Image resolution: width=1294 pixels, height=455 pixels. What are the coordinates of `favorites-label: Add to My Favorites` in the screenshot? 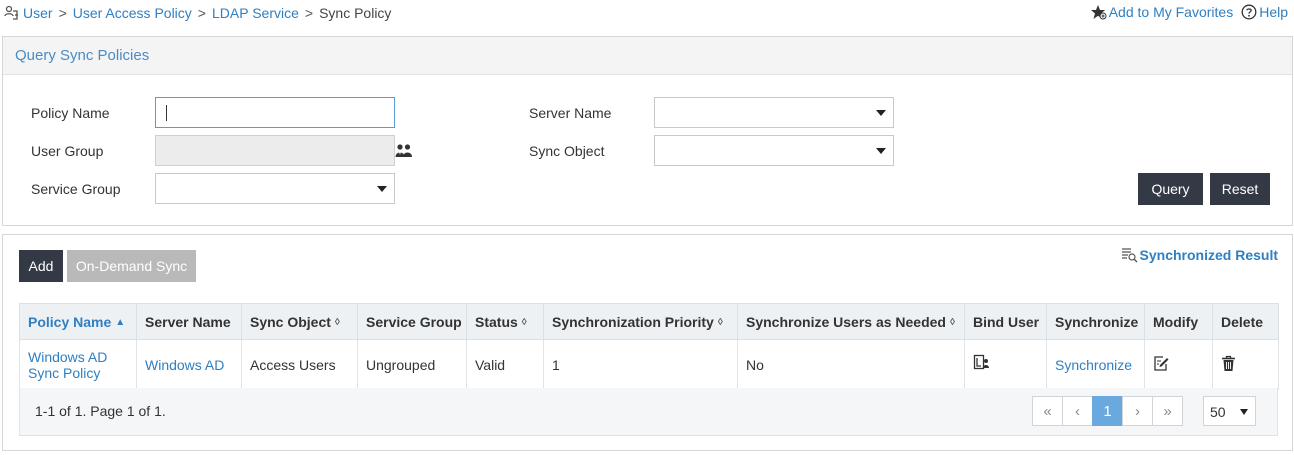 It's located at (1171, 12).